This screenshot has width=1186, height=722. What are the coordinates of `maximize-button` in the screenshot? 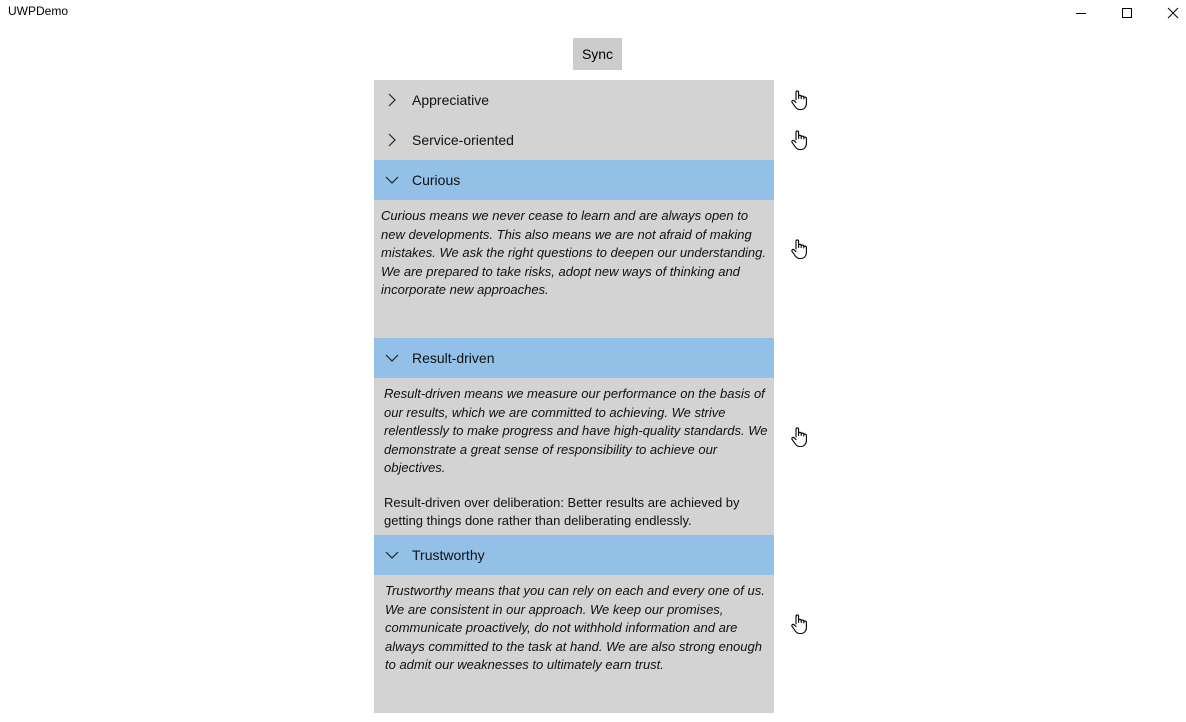 It's located at (1127, 13).